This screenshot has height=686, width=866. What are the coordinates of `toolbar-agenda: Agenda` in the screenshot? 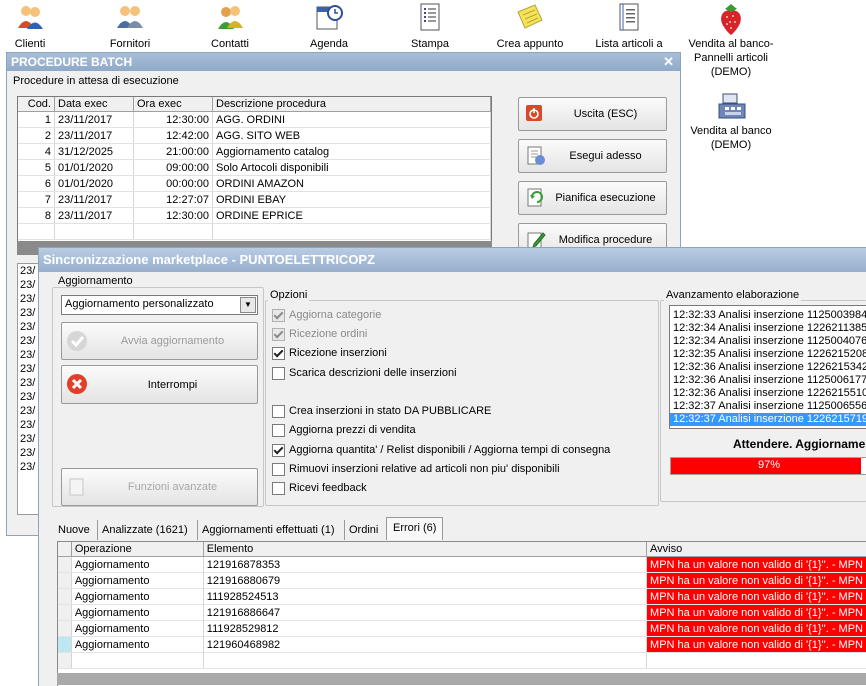 It's located at (329, 25).